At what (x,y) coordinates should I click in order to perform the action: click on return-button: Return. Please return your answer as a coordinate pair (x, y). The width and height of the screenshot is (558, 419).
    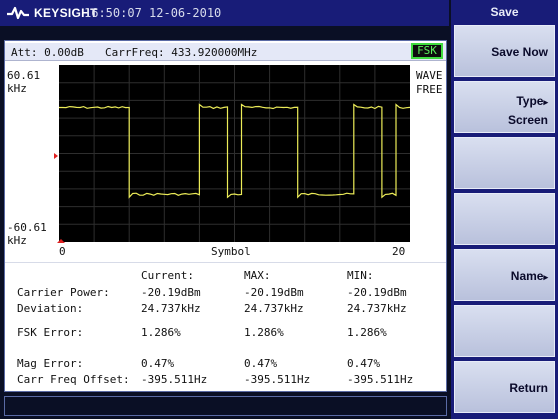
    Looking at the image, I should click on (504, 387).